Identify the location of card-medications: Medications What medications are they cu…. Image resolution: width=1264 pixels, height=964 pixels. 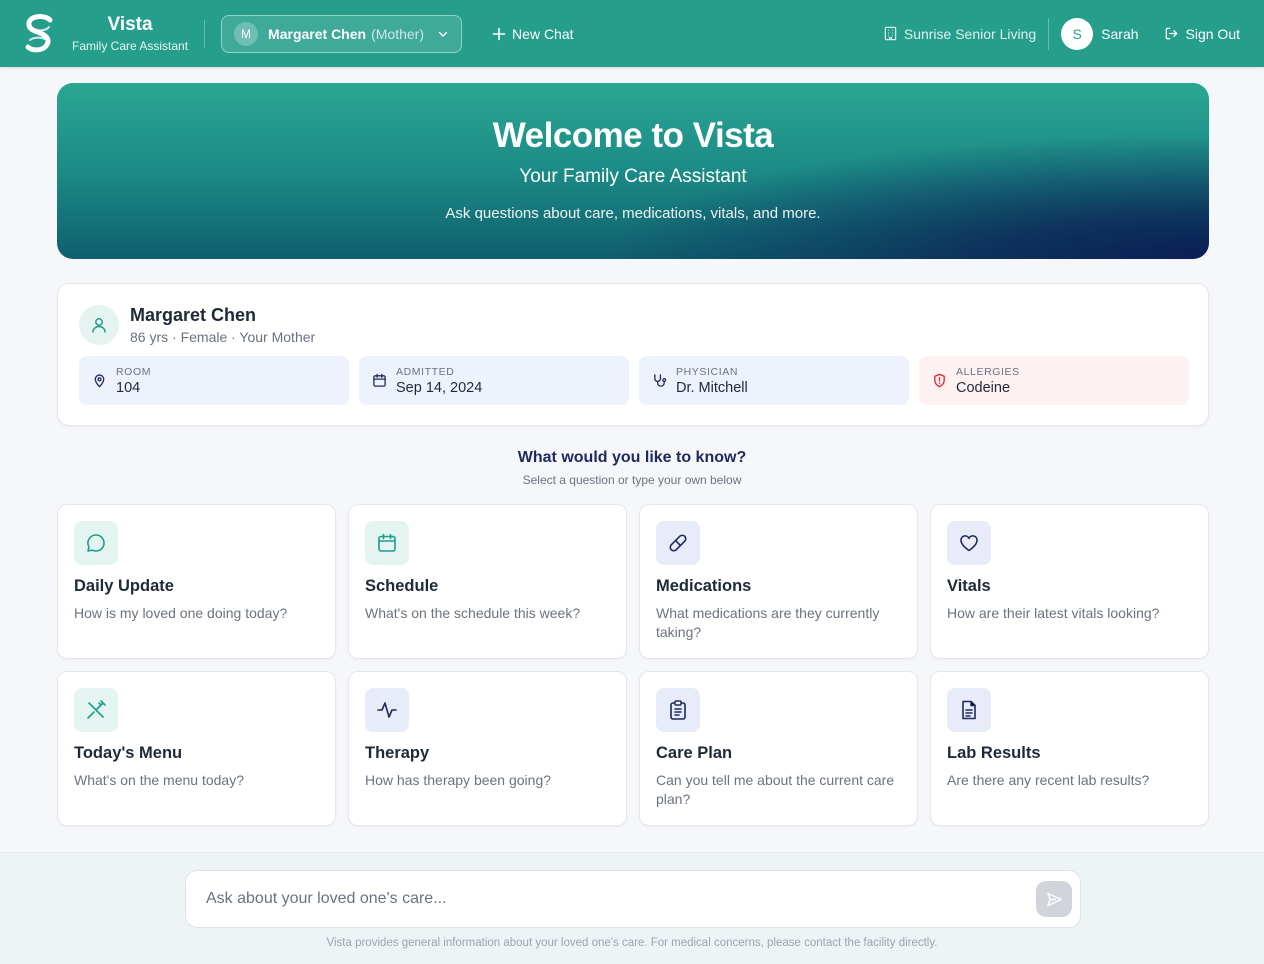
(778, 581).